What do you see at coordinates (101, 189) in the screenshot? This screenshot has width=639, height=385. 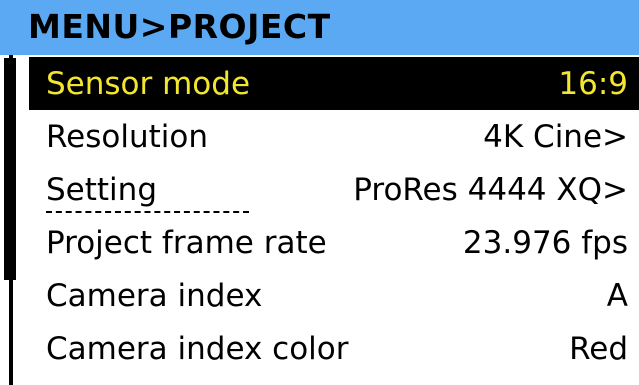 I see `menu-item-label: Setting` at bounding box center [101, 189].